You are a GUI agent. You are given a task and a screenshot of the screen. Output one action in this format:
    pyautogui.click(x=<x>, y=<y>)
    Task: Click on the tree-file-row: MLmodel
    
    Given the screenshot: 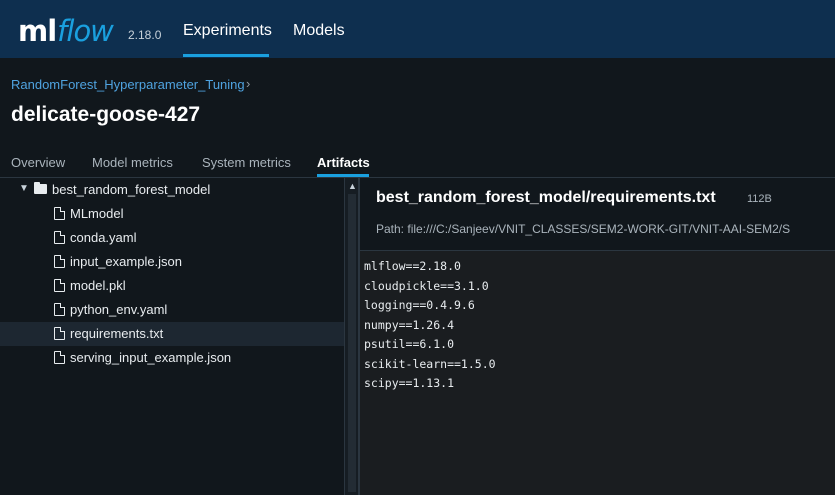 What is the action you would take?
    pyautogui.click(x=172, y=214)
    